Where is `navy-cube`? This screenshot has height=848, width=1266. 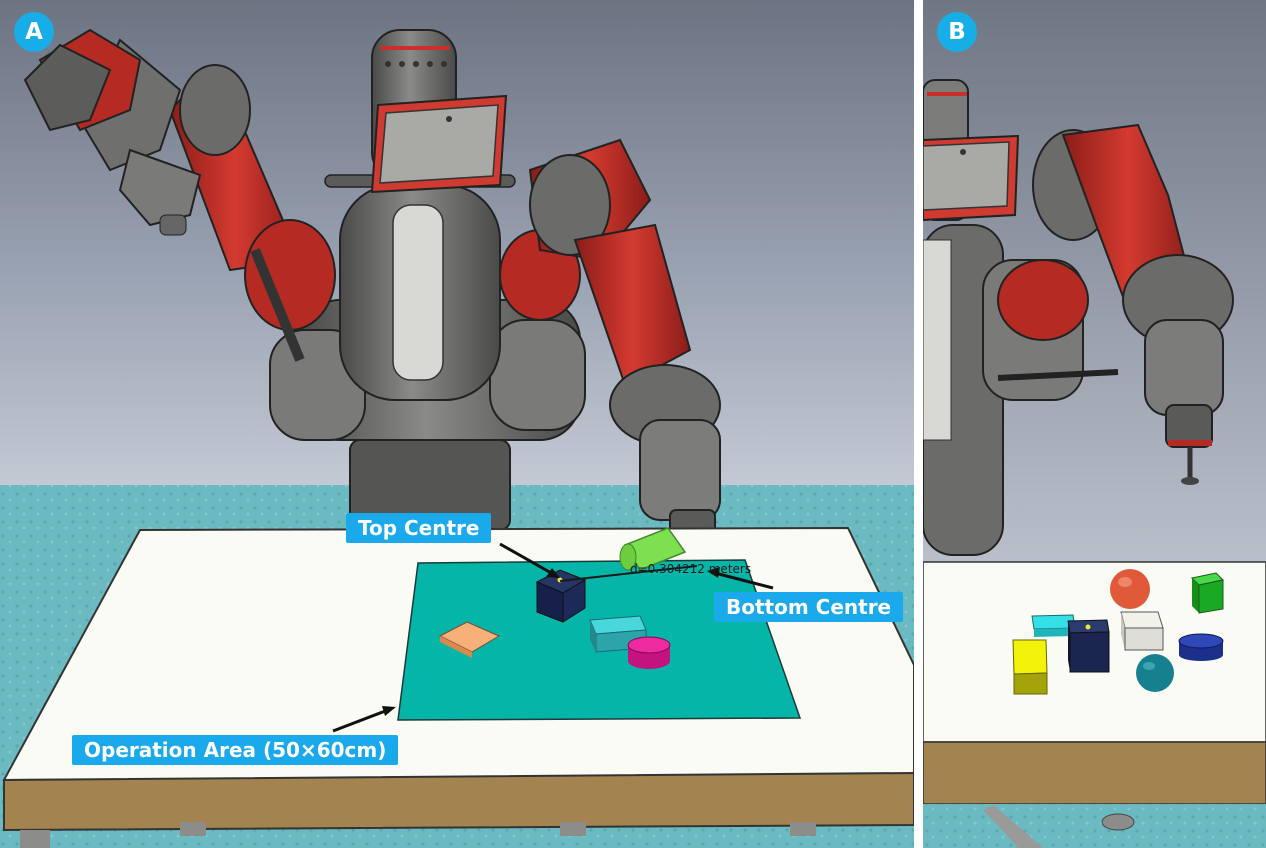 navy-cube is located at coordinates (1088, 646).